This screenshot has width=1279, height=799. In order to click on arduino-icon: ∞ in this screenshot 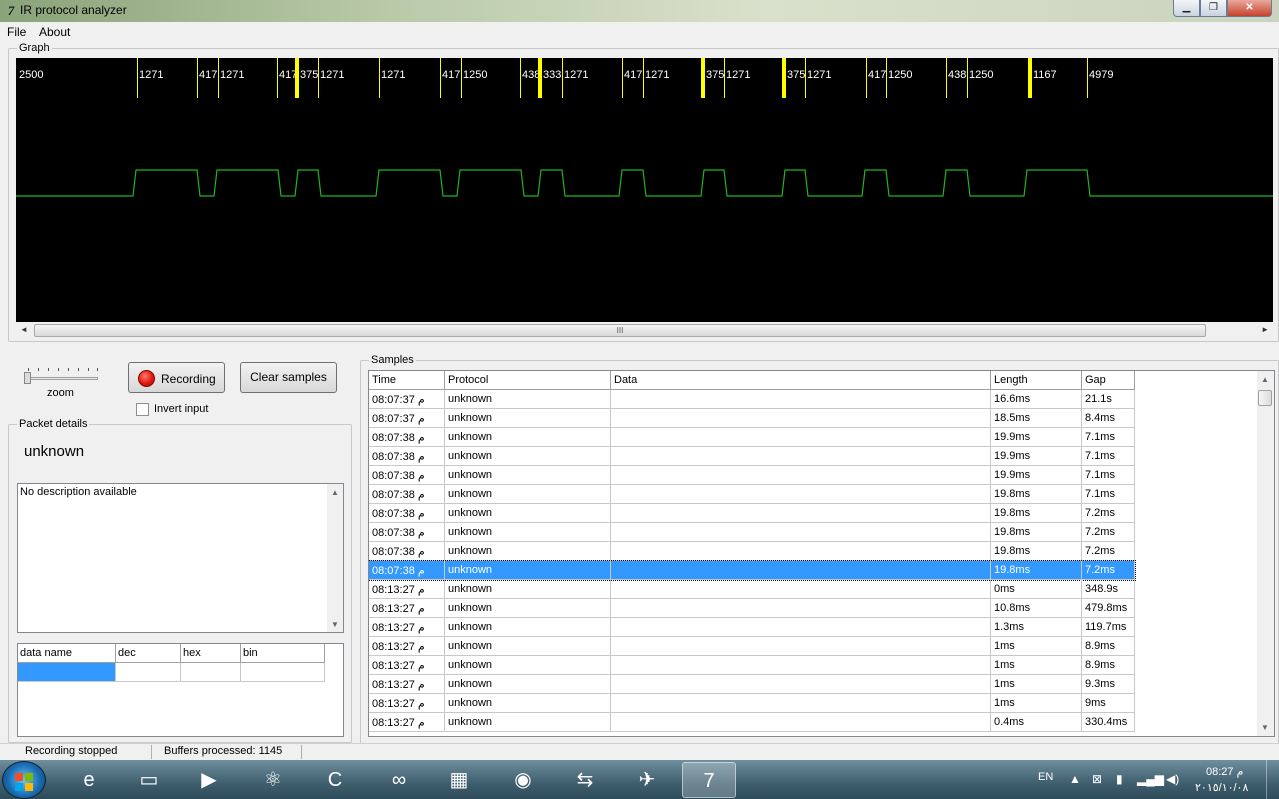, I will do `click(399, 780)`.